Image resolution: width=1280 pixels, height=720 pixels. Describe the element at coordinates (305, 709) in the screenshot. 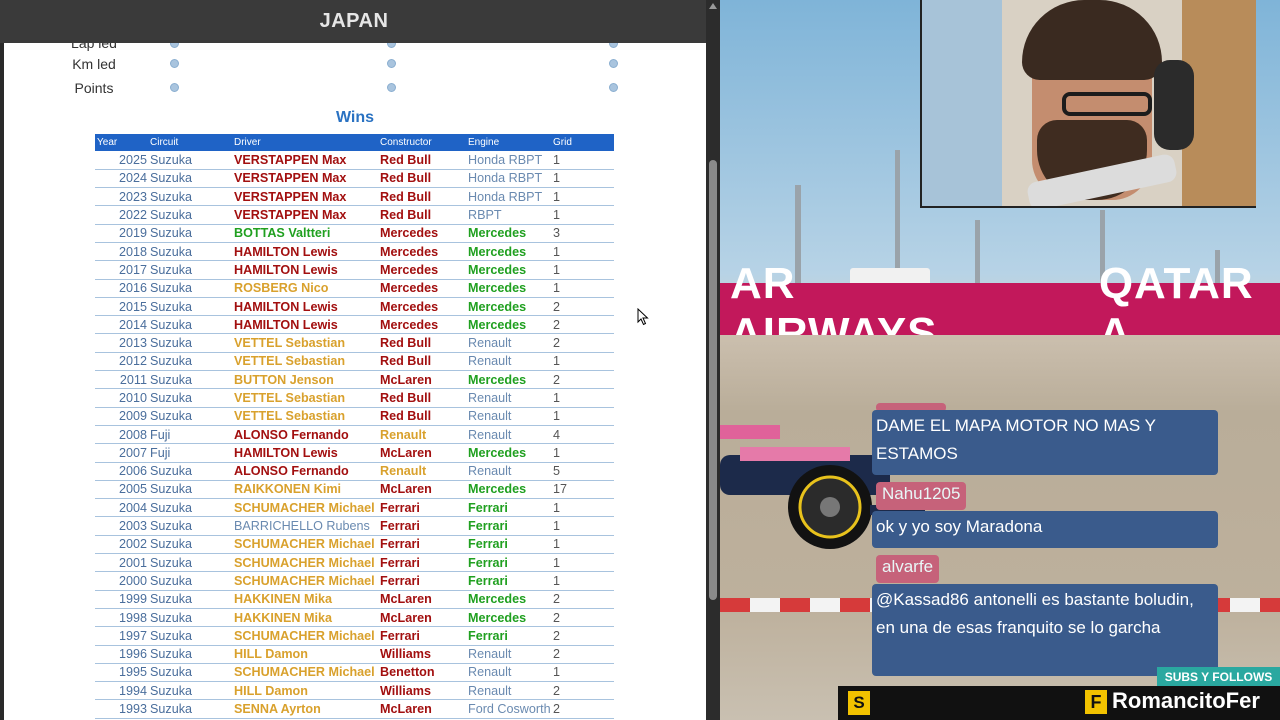

I see `driver-link: SENNA Ayrton` at that location.